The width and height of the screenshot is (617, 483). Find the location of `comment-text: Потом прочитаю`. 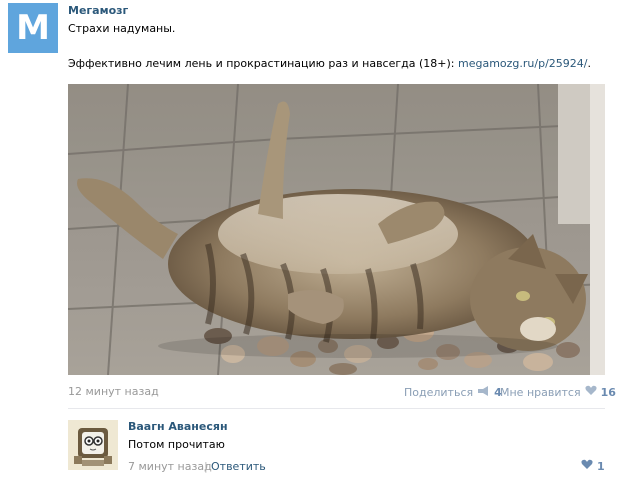

comment-text: Потом прочитаю is located at coordinates (176, 444).